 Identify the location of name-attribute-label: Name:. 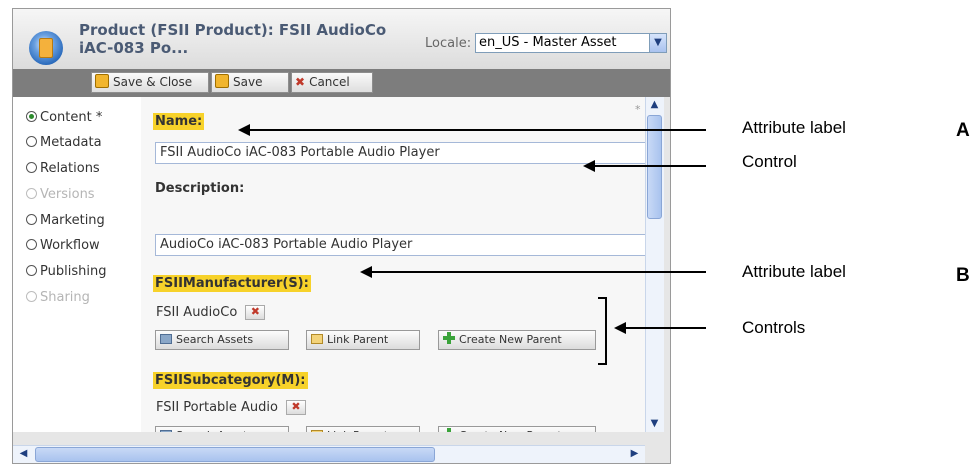
(179, 121).